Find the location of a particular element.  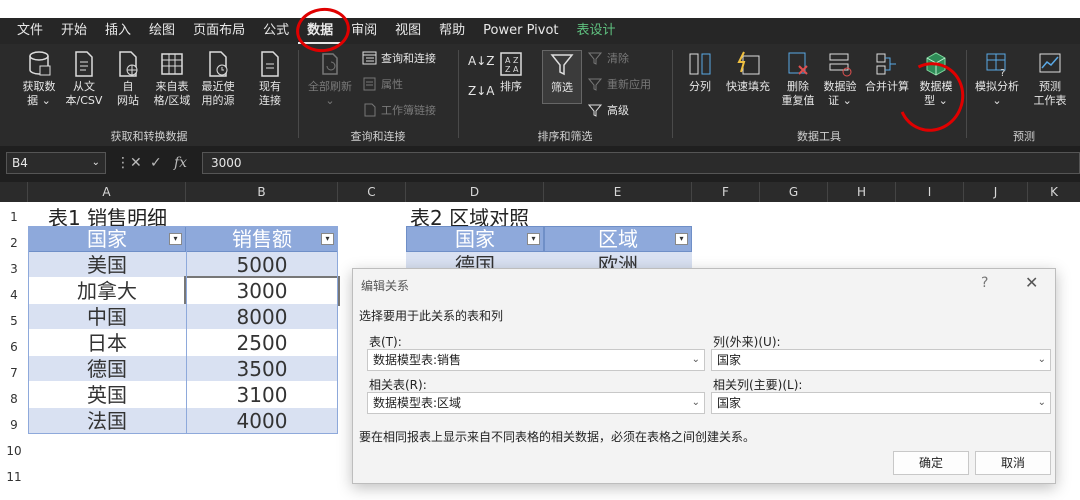

cancel-button: 取消 is located at coordinates (1013, 463).